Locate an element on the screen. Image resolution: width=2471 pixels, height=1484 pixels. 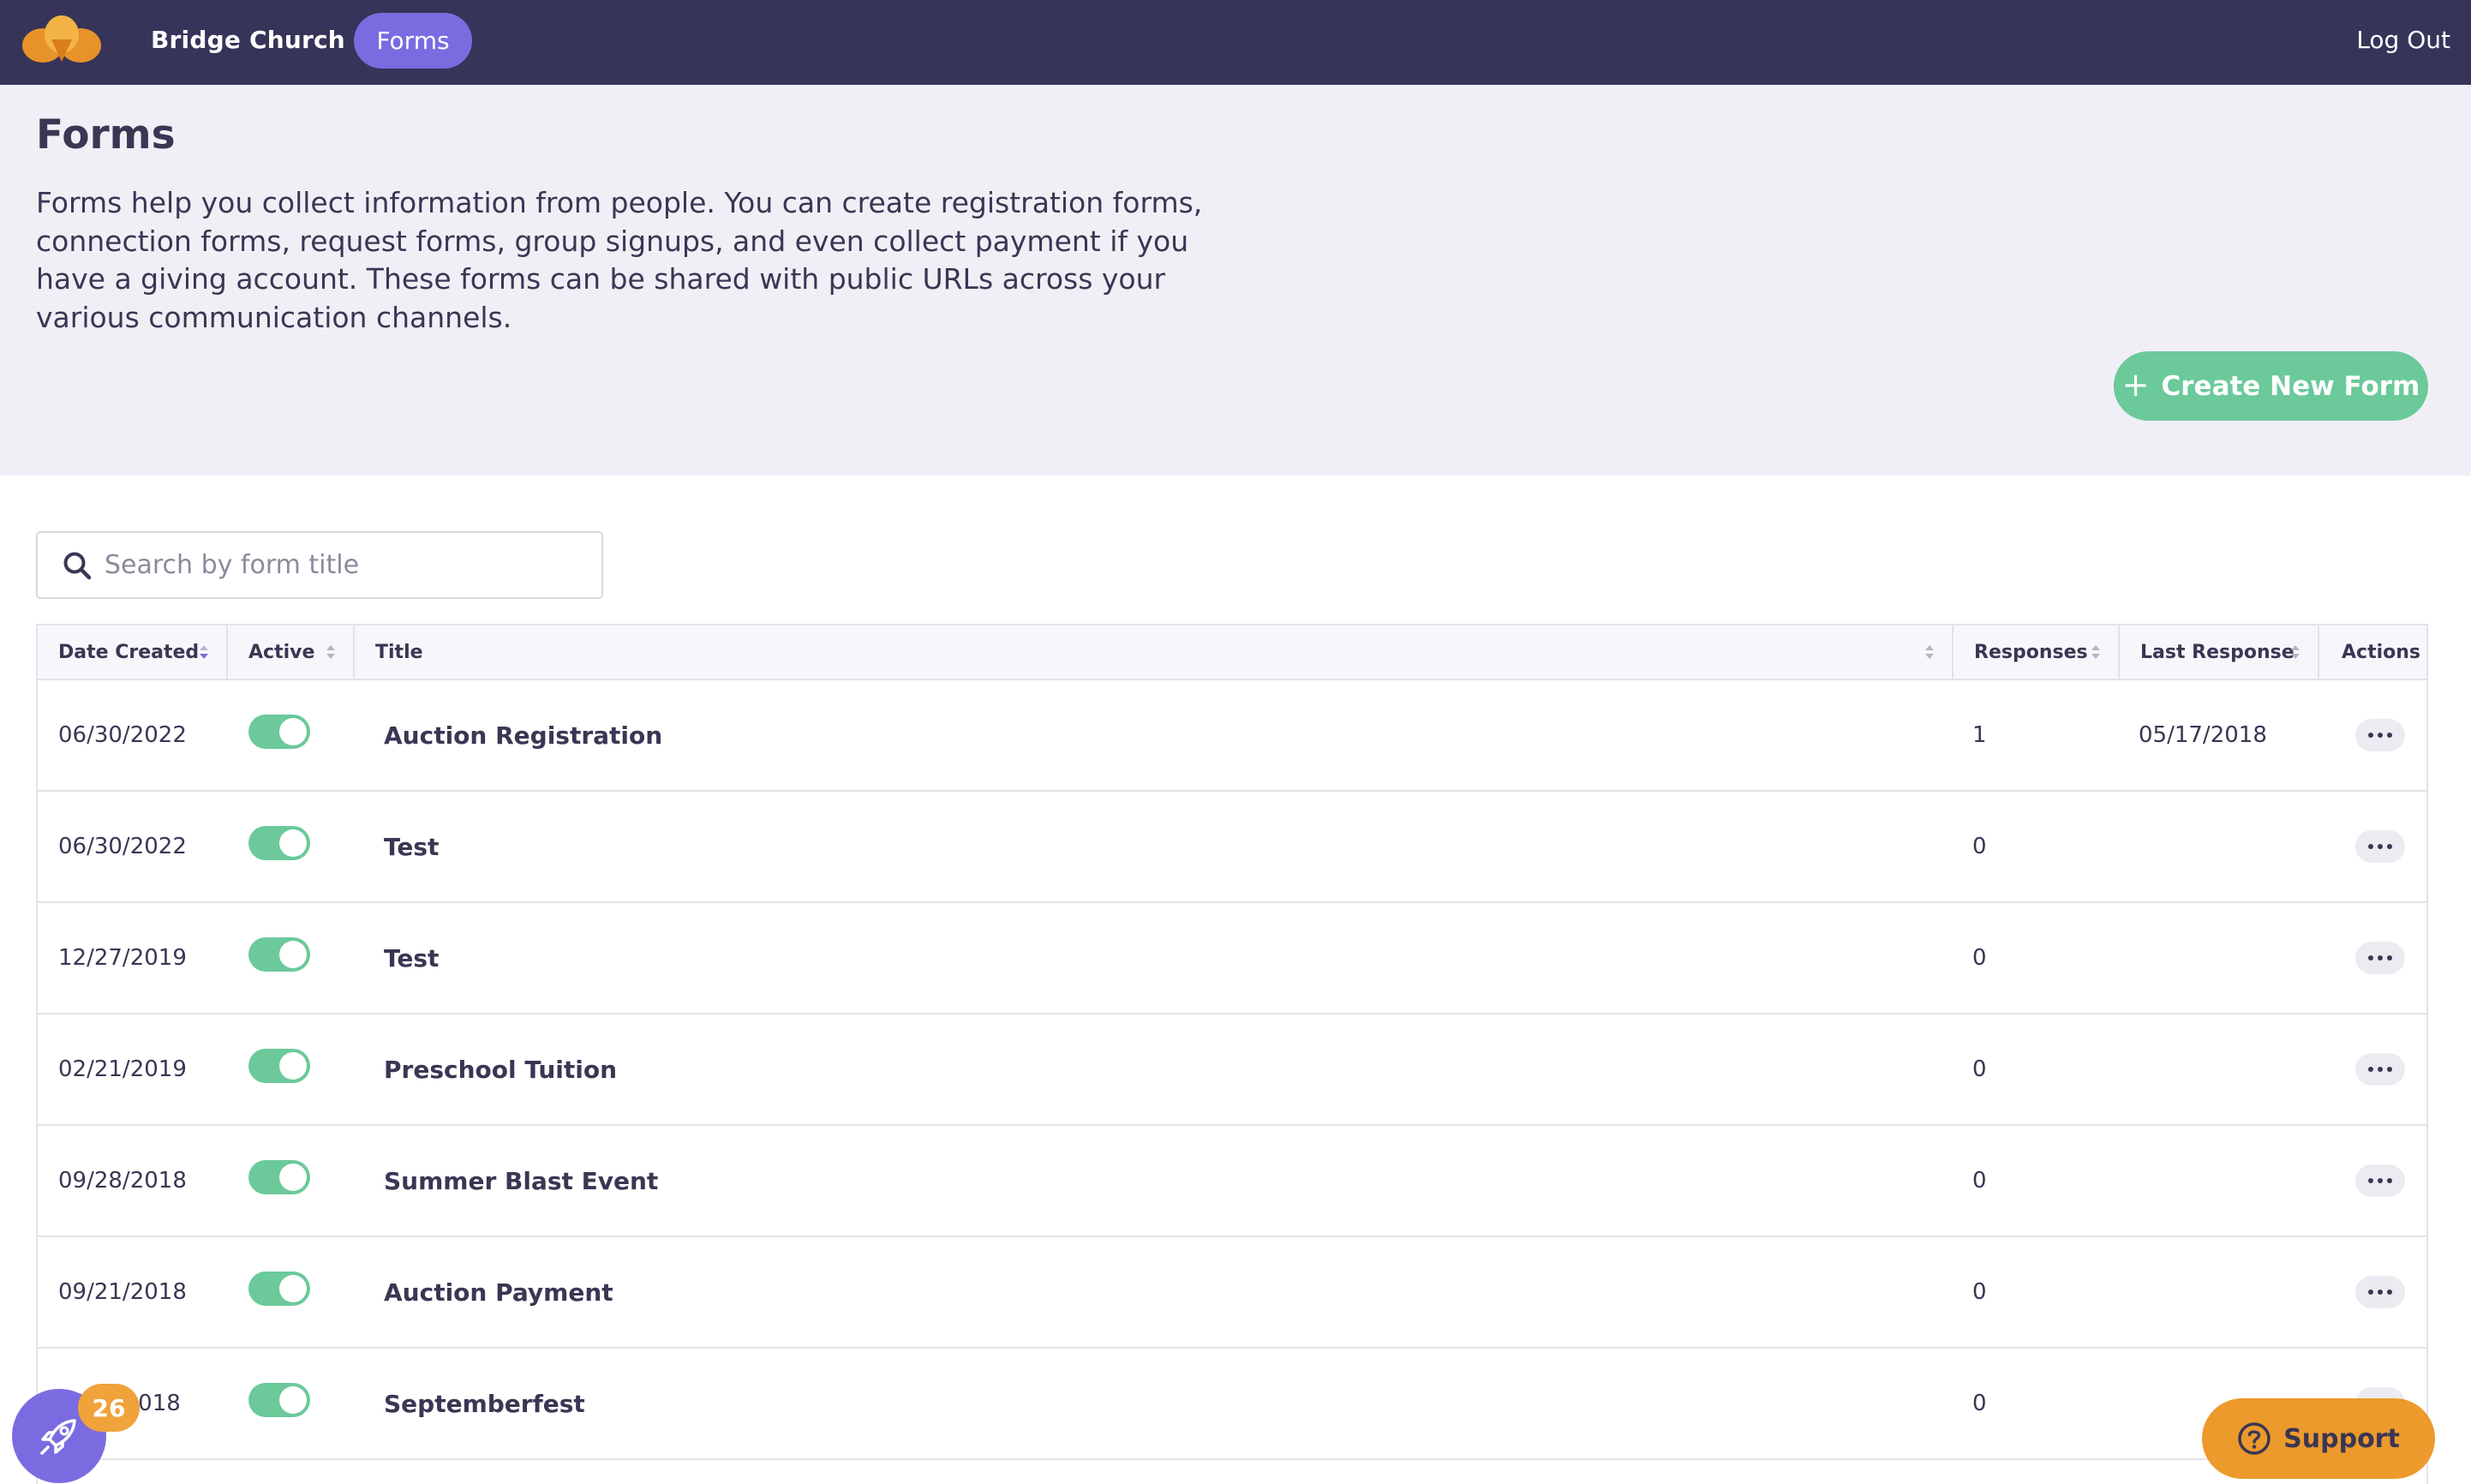
help-icon is located at coordinates (2254, 1438).